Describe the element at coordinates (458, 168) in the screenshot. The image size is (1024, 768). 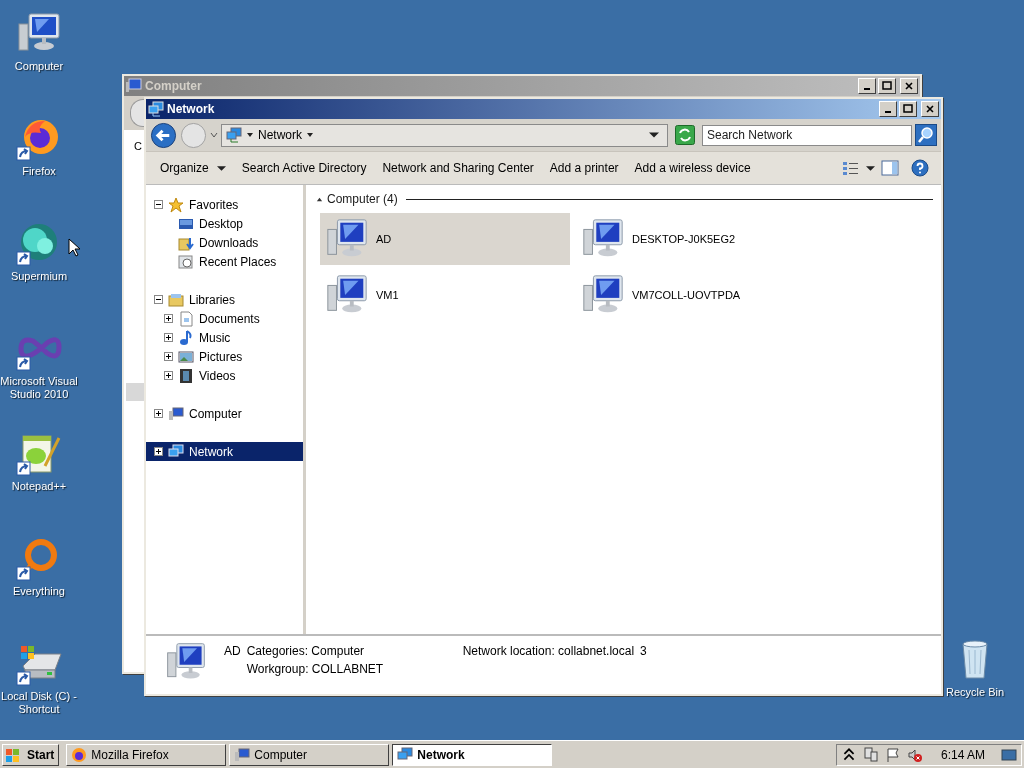
I see `toolbar-button: Network and Sharing Center` at that location.